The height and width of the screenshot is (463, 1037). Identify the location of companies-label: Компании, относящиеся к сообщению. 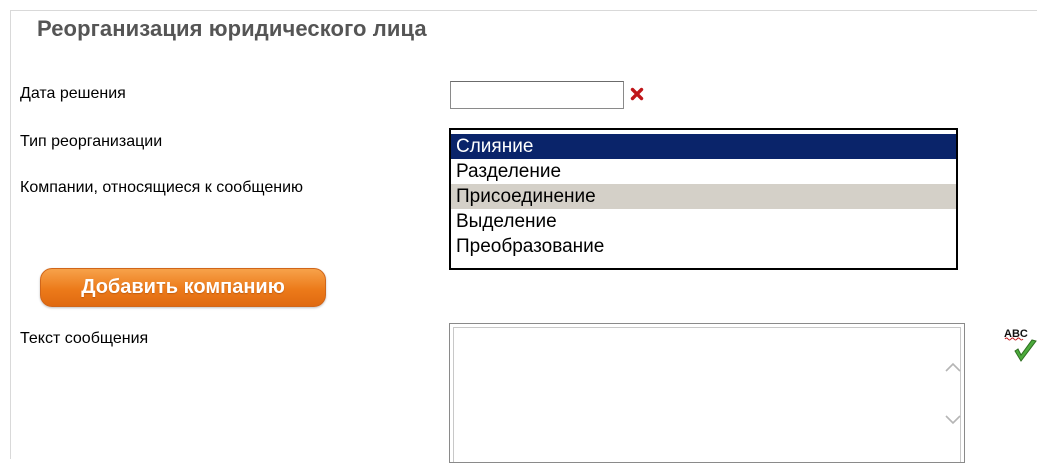
(162, 187).